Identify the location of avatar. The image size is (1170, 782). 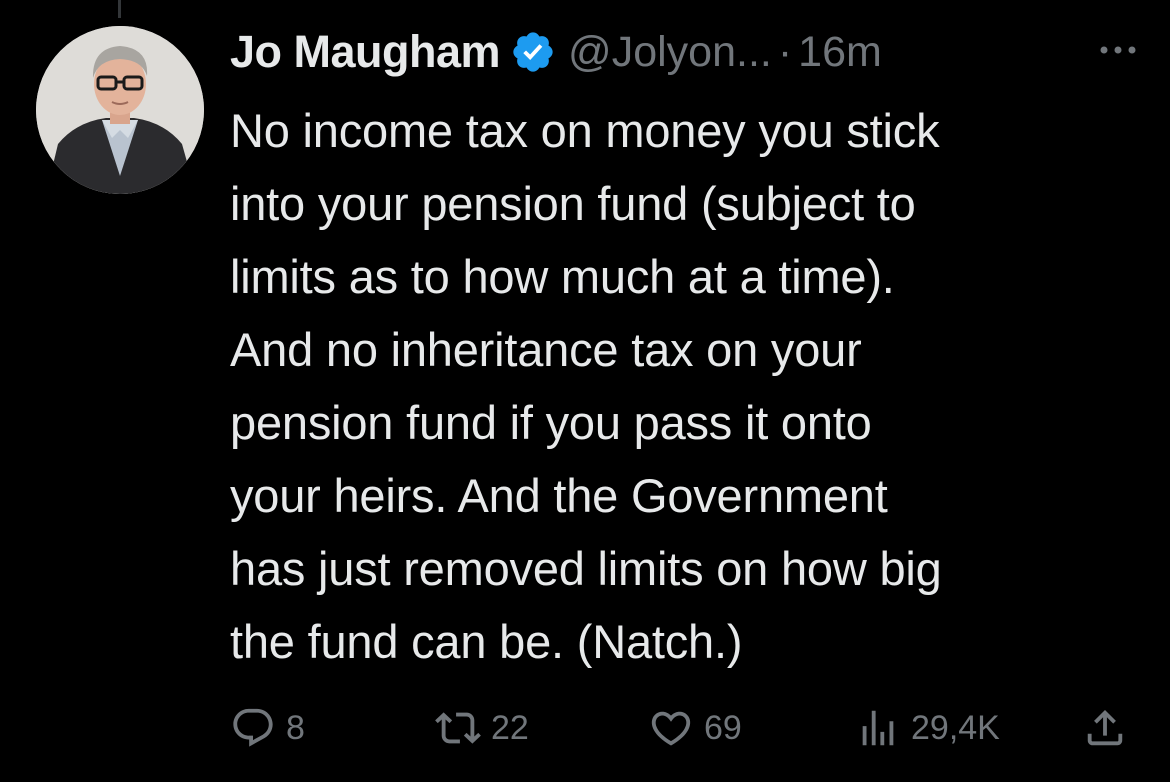
(120, 110).